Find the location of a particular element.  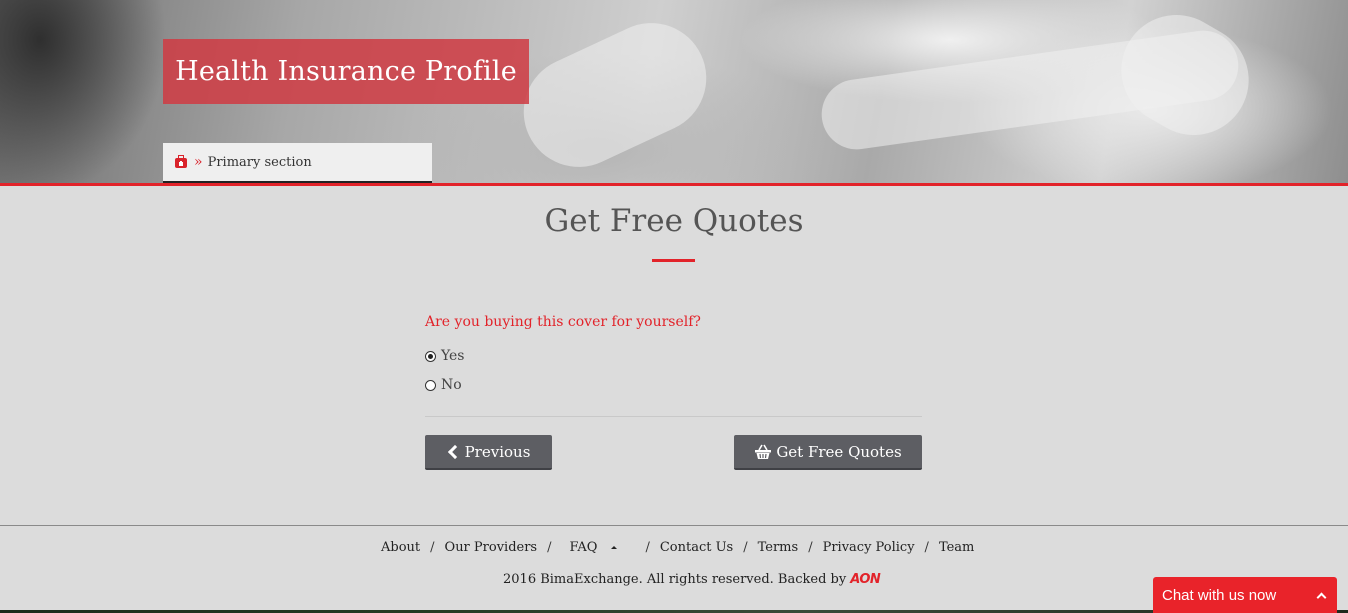

radio-button-no is located at coordinates (430, 385).